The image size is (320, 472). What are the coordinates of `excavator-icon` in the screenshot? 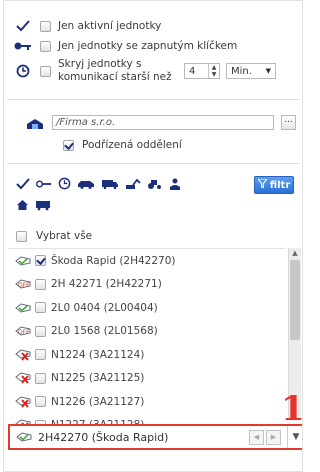 It's located at (133, 184).